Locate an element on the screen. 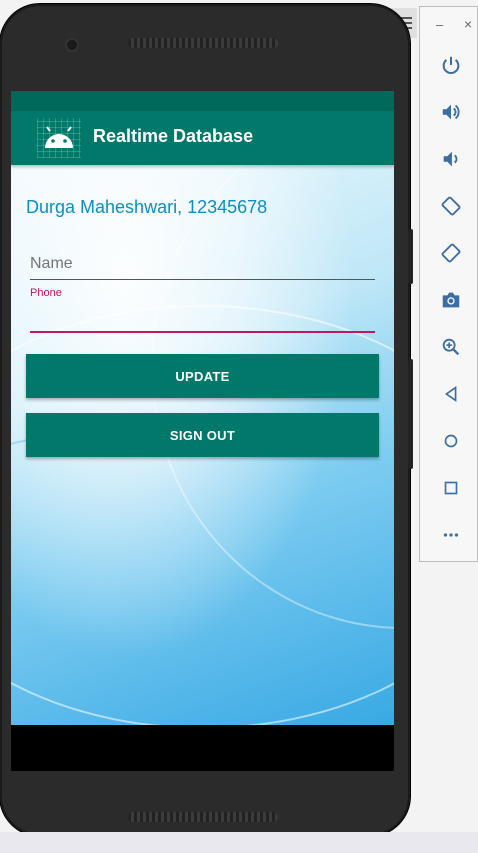  camera-icon is located at coordinates (451, 300).